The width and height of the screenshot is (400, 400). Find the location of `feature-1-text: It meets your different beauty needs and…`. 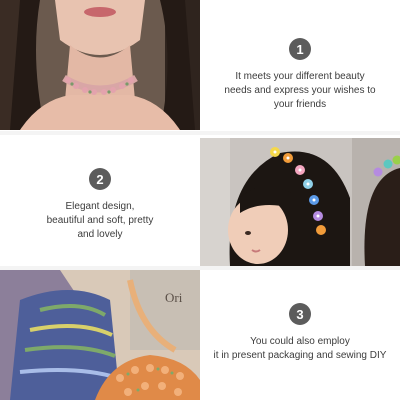

feature-1-text: It meets your different beauty needs and… is located at coordinates (300, 90).